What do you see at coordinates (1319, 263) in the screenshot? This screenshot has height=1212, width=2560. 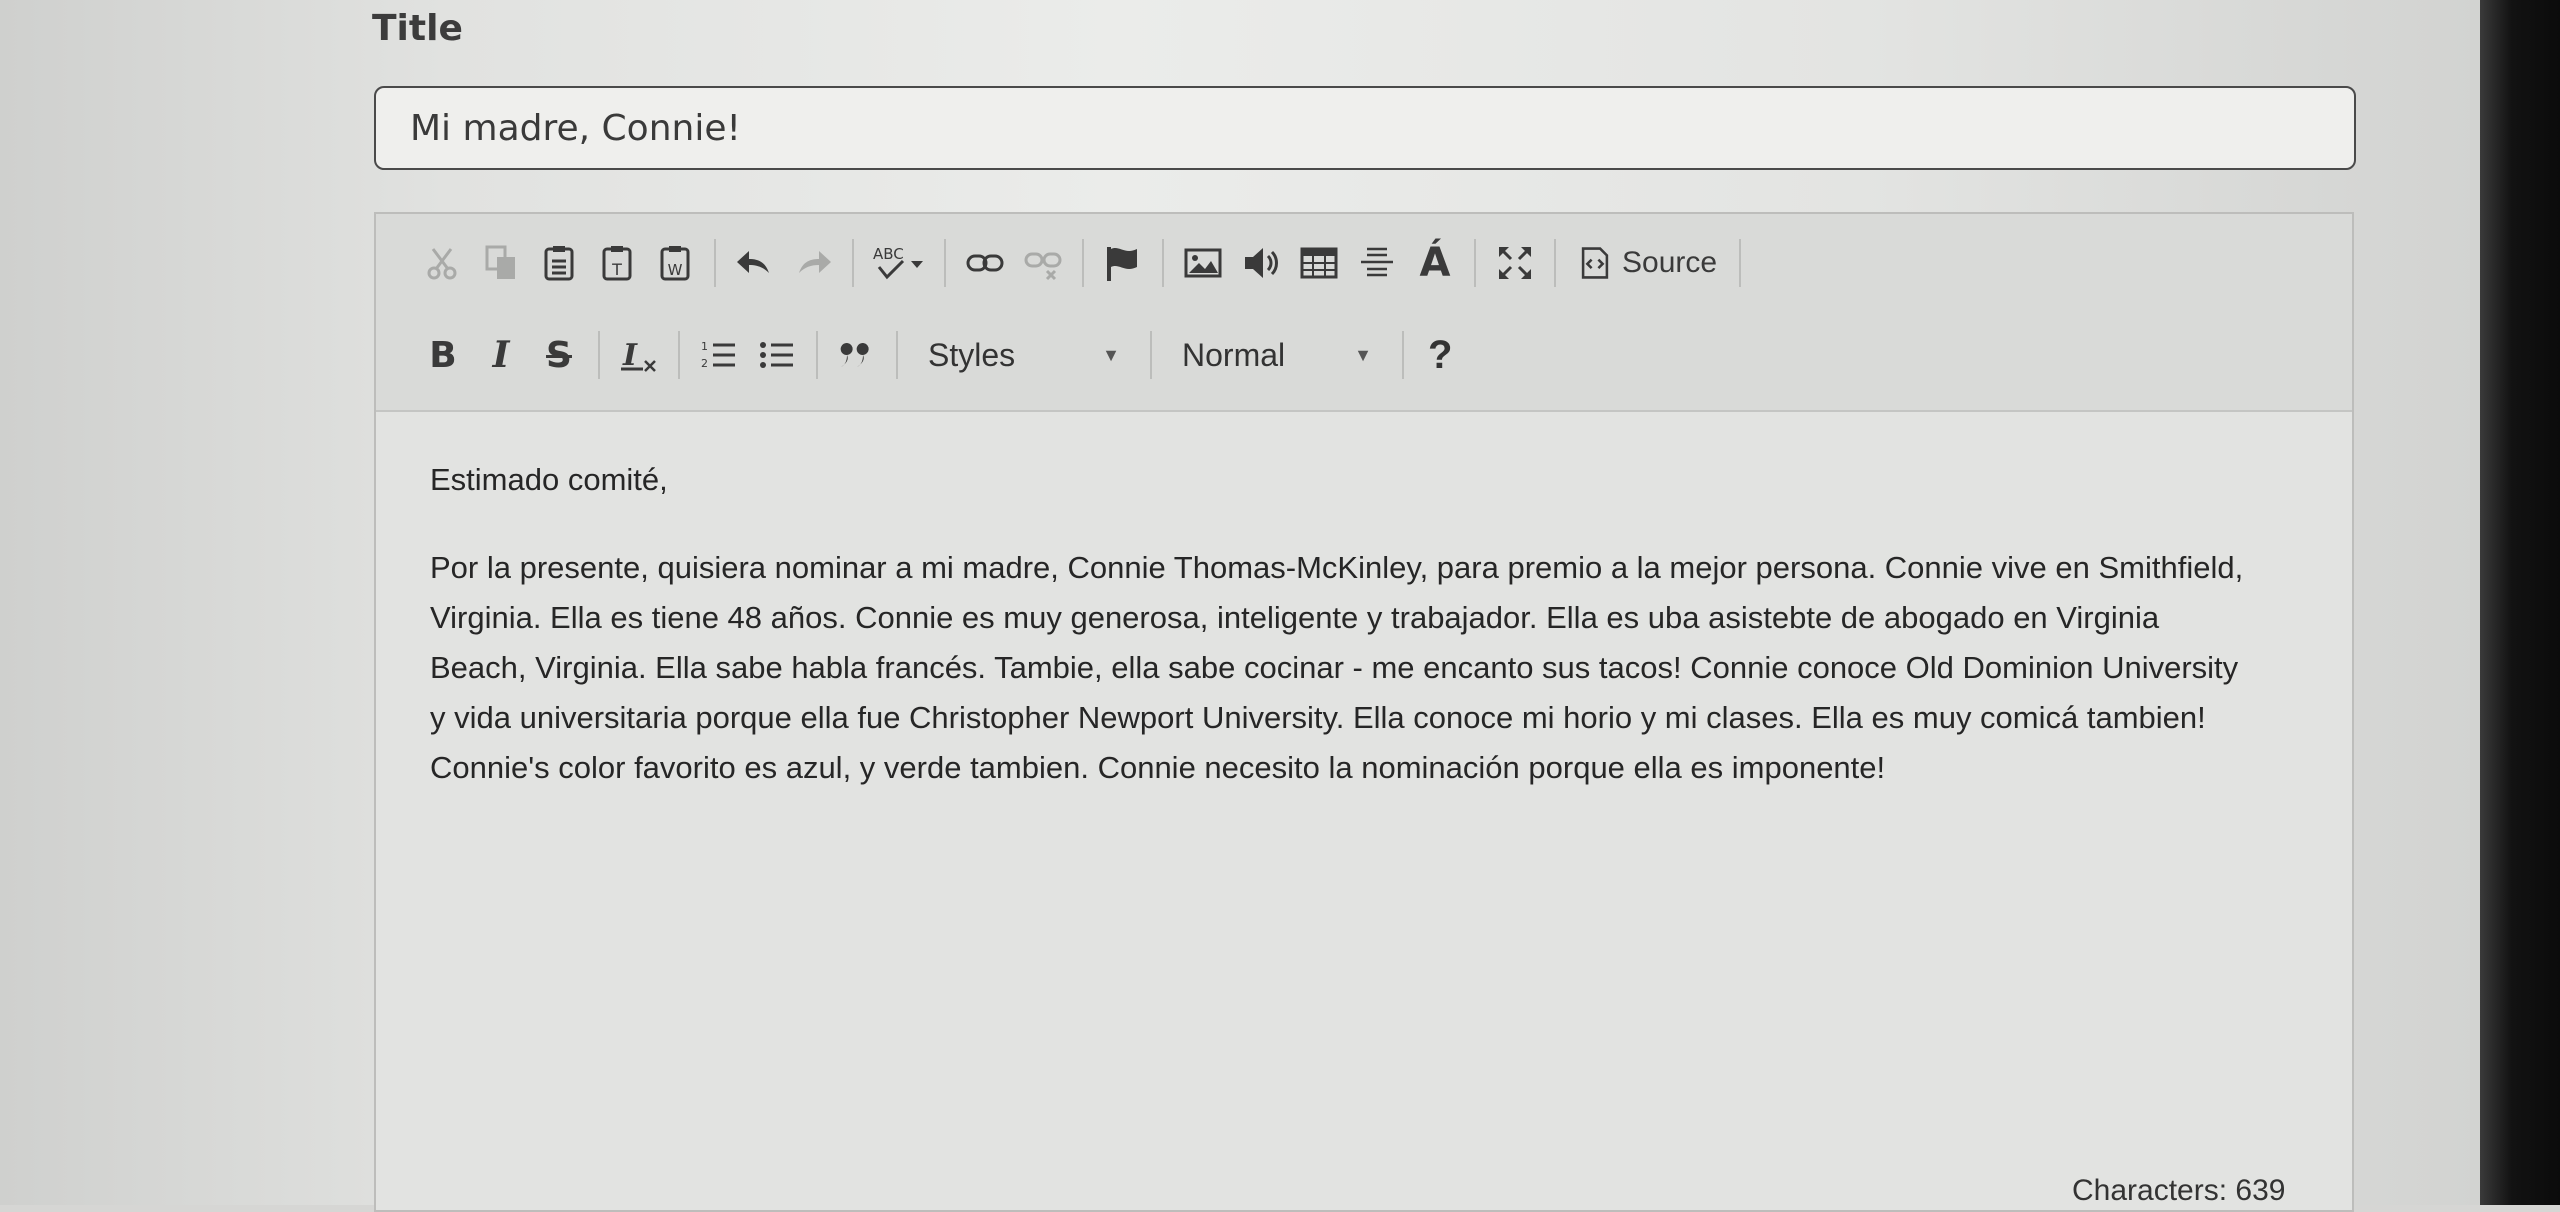 I see `table-icon` at bounding box center [1319, 263].